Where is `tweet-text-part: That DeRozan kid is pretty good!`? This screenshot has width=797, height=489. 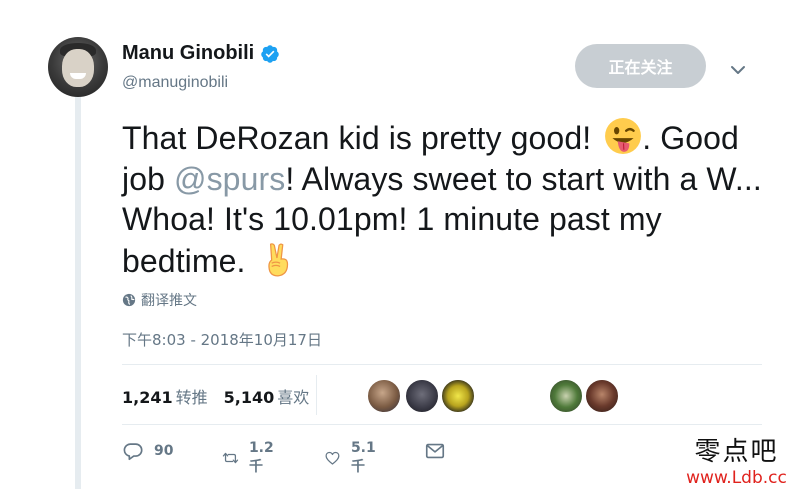
tweet-text-part: That DeRozan kid is pretty good! is located at coordinates (361, 138).